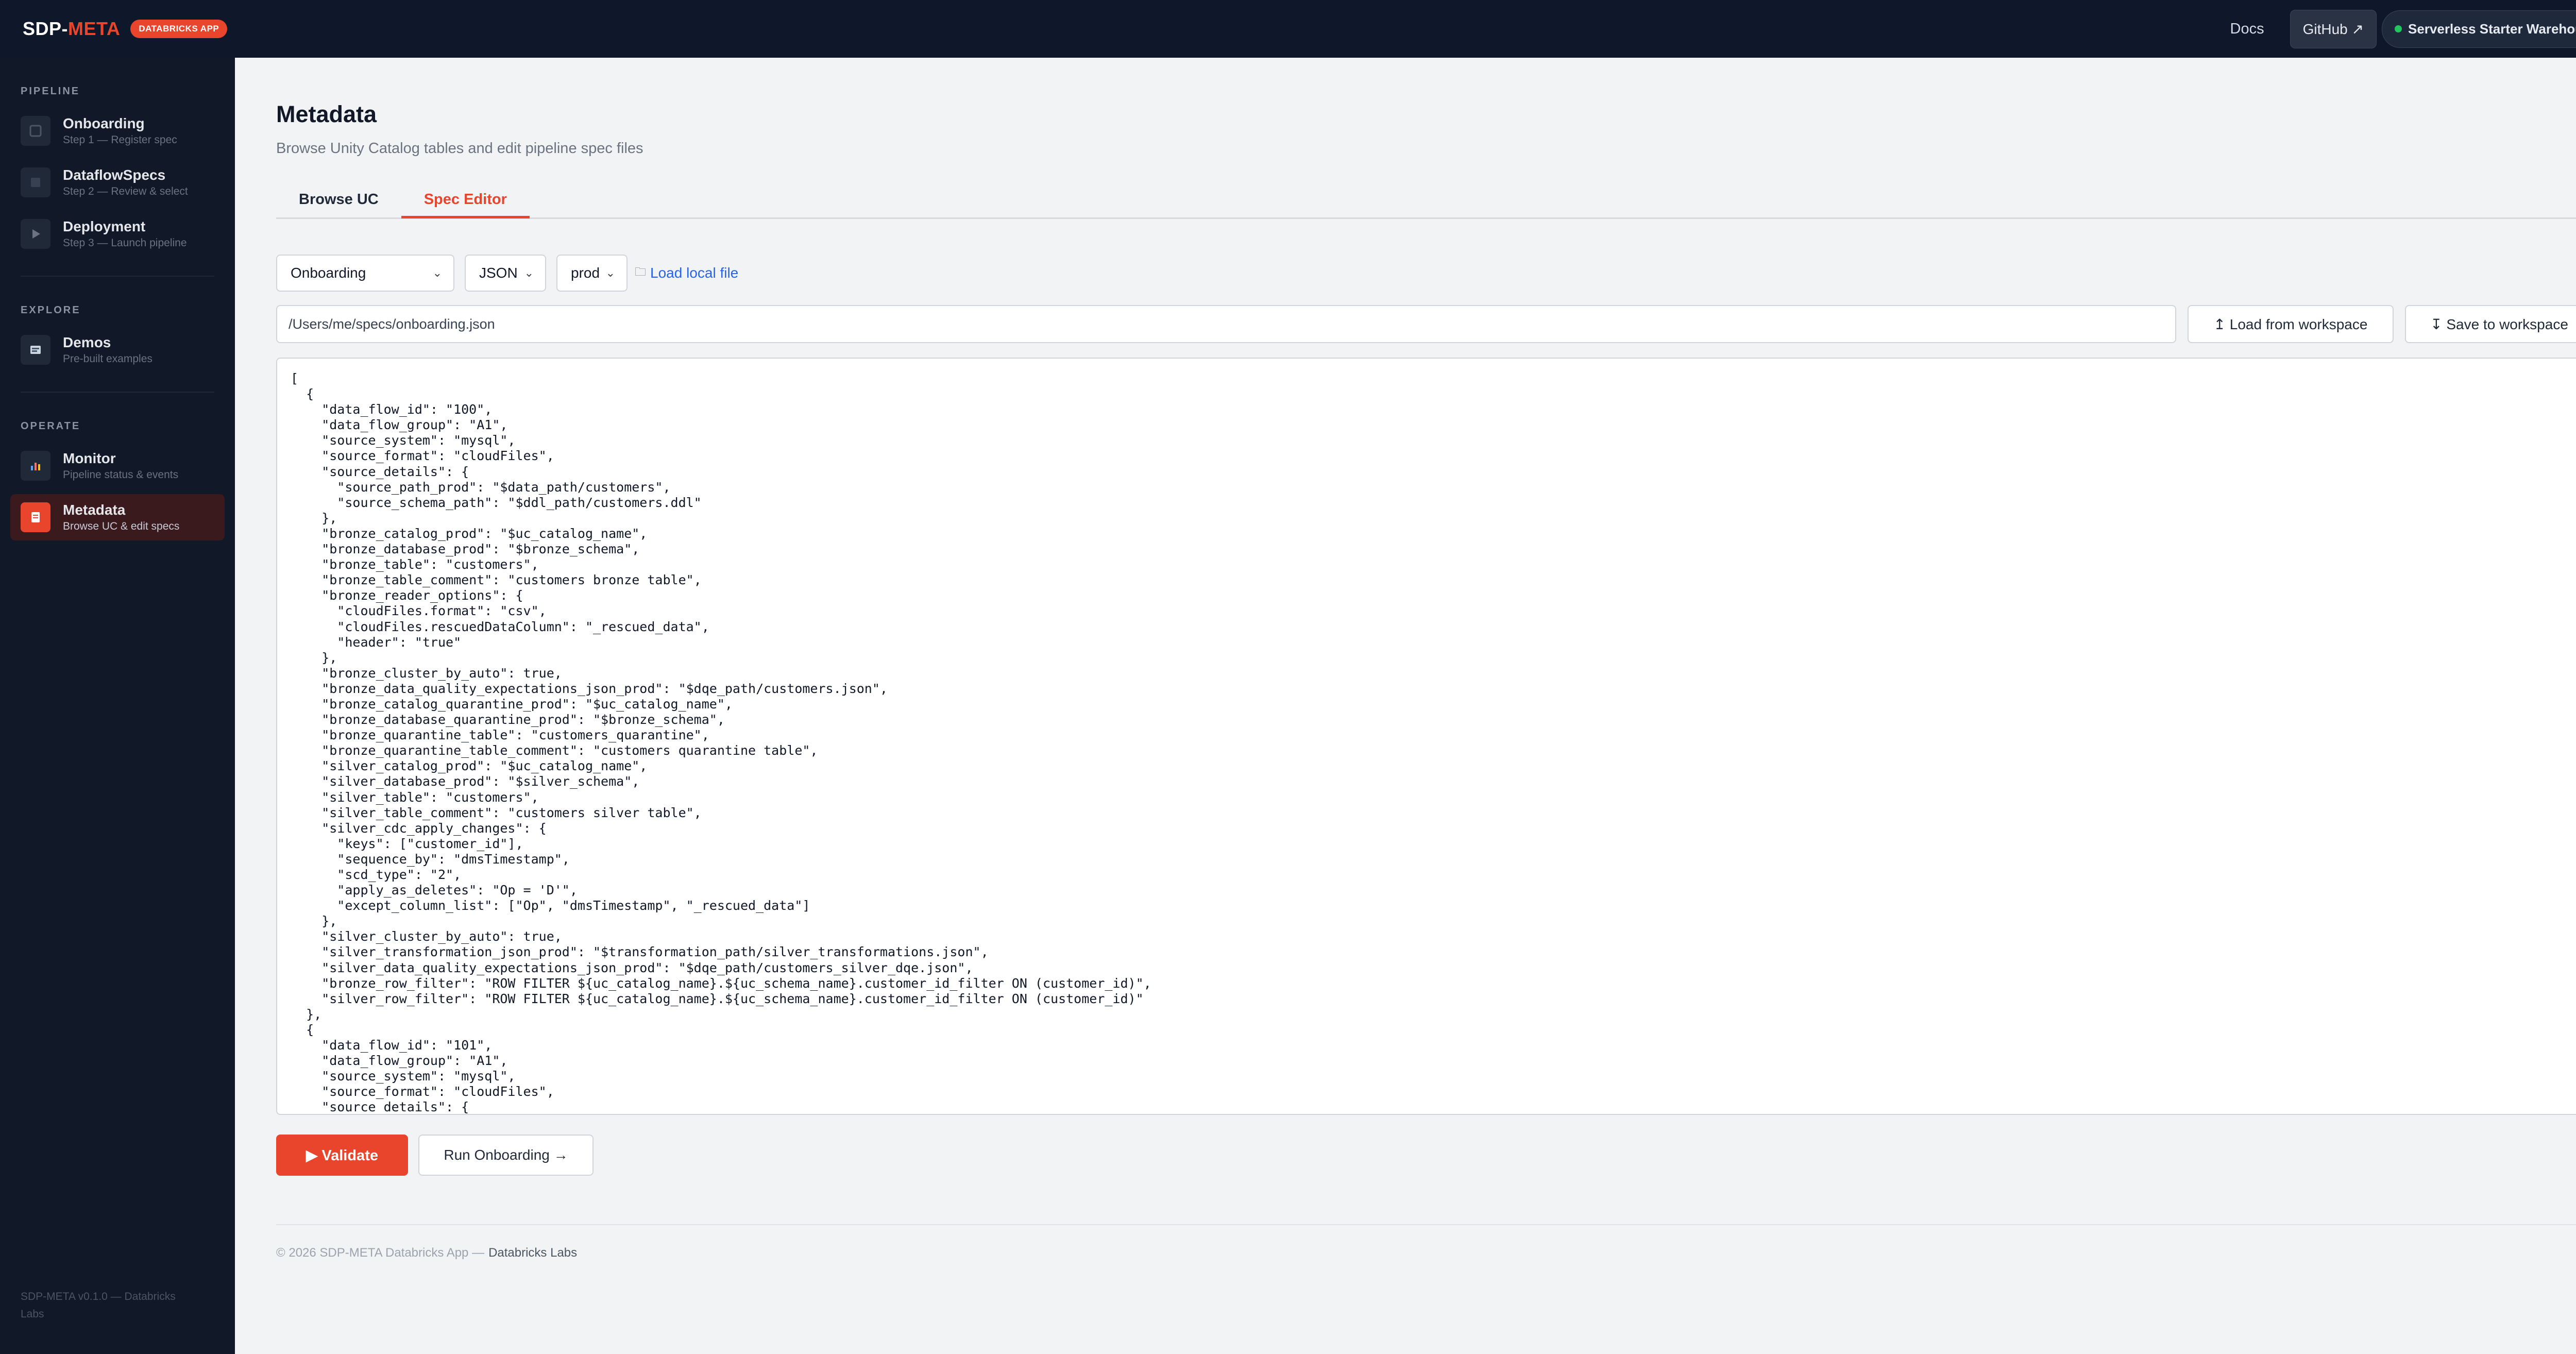 This screenshot has height=1354, width=2576. What do you see at coordinates (1426, 203) in the screenshot?
I see `tab-bar: Browse UC Spec Editor` at bounding box center [1426, 203].